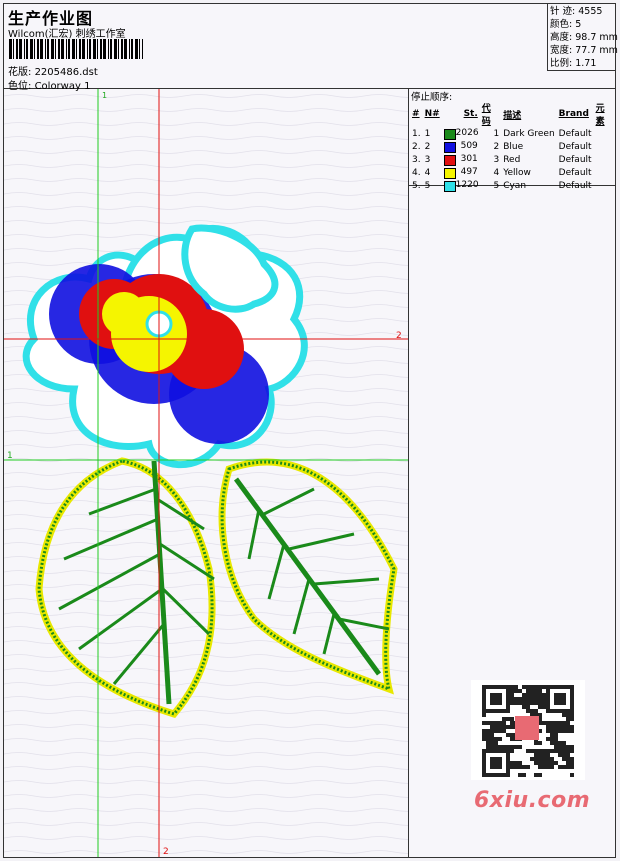 The width and height of the screenshot is (620, 861). I want to click on col-desc: 描述, so click(512, 115).